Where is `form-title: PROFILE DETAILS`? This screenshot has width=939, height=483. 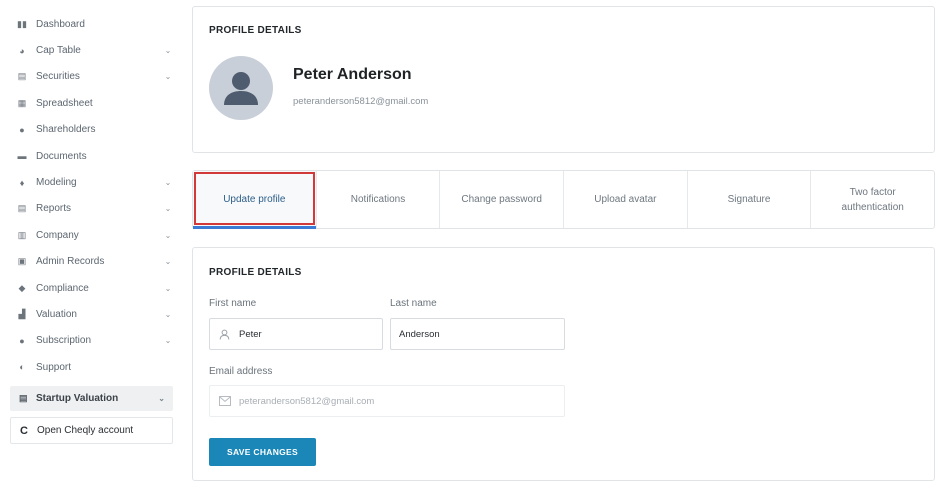 form-title: PROFILE DETAILS is located at coordinates (255, 272).